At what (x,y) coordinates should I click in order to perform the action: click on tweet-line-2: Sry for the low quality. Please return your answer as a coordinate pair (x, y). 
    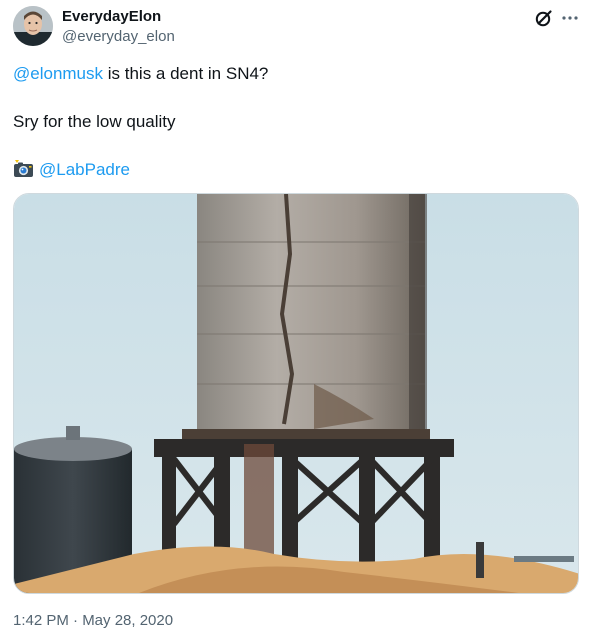
    Looking at the image, I should click on (94, 121).